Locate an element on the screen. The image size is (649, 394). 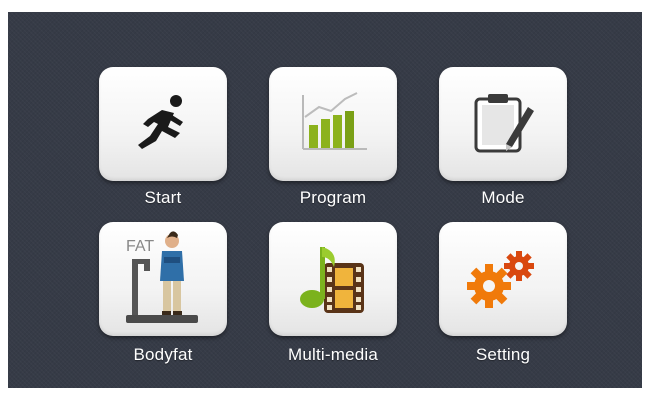
bar-chart-icon is located at coordinates (333, 124).